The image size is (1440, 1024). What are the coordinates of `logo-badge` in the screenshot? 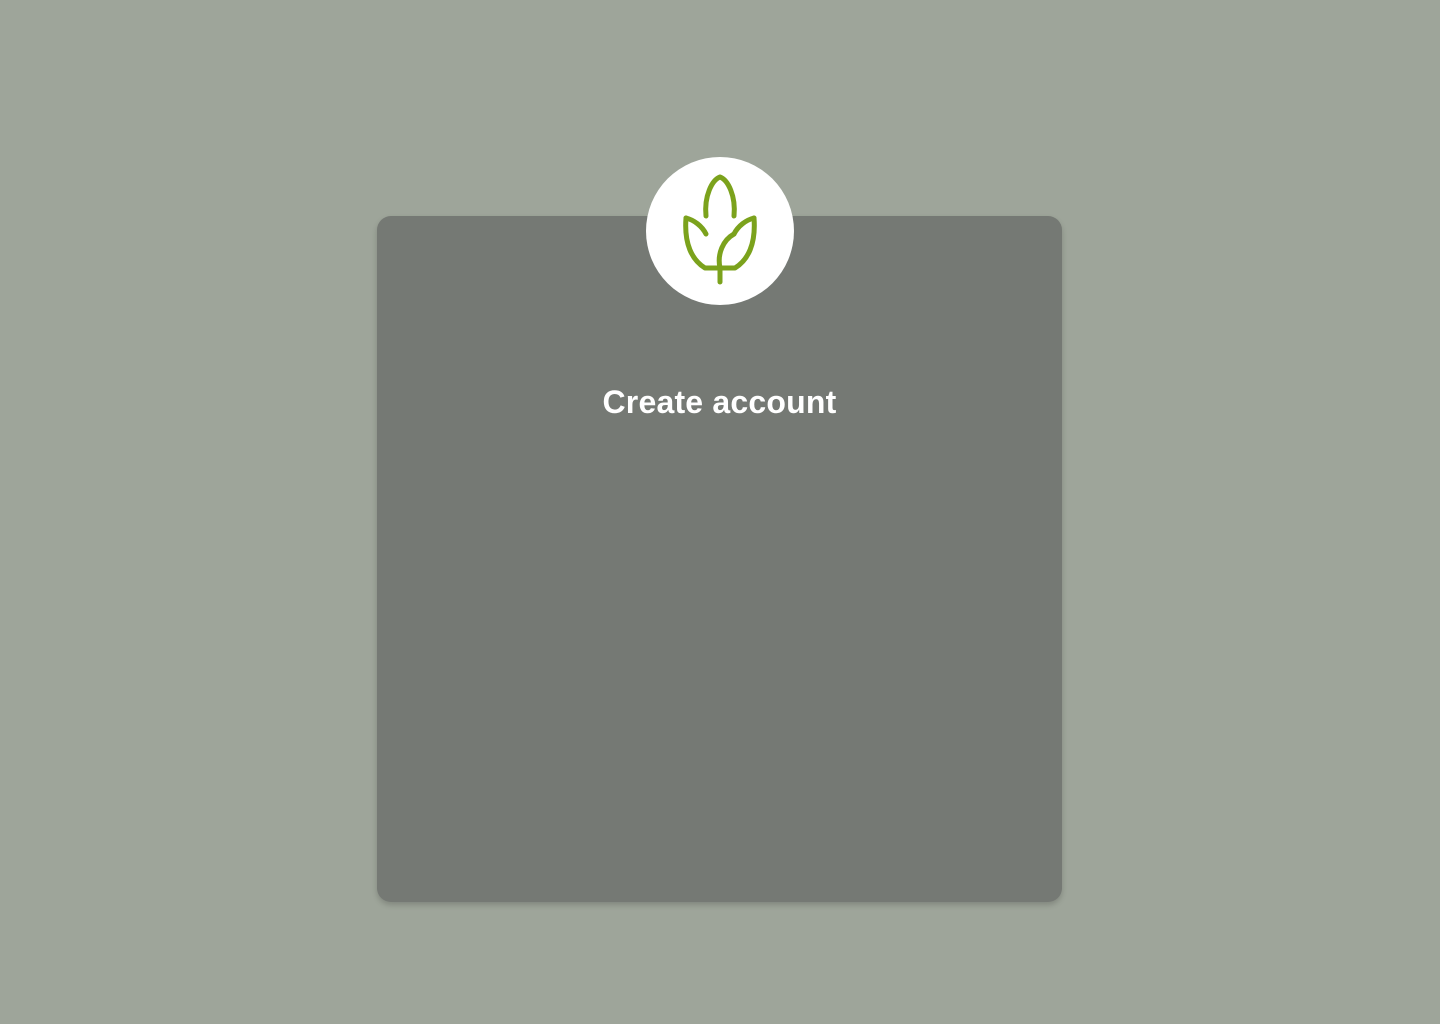 It's located at (720, 231).